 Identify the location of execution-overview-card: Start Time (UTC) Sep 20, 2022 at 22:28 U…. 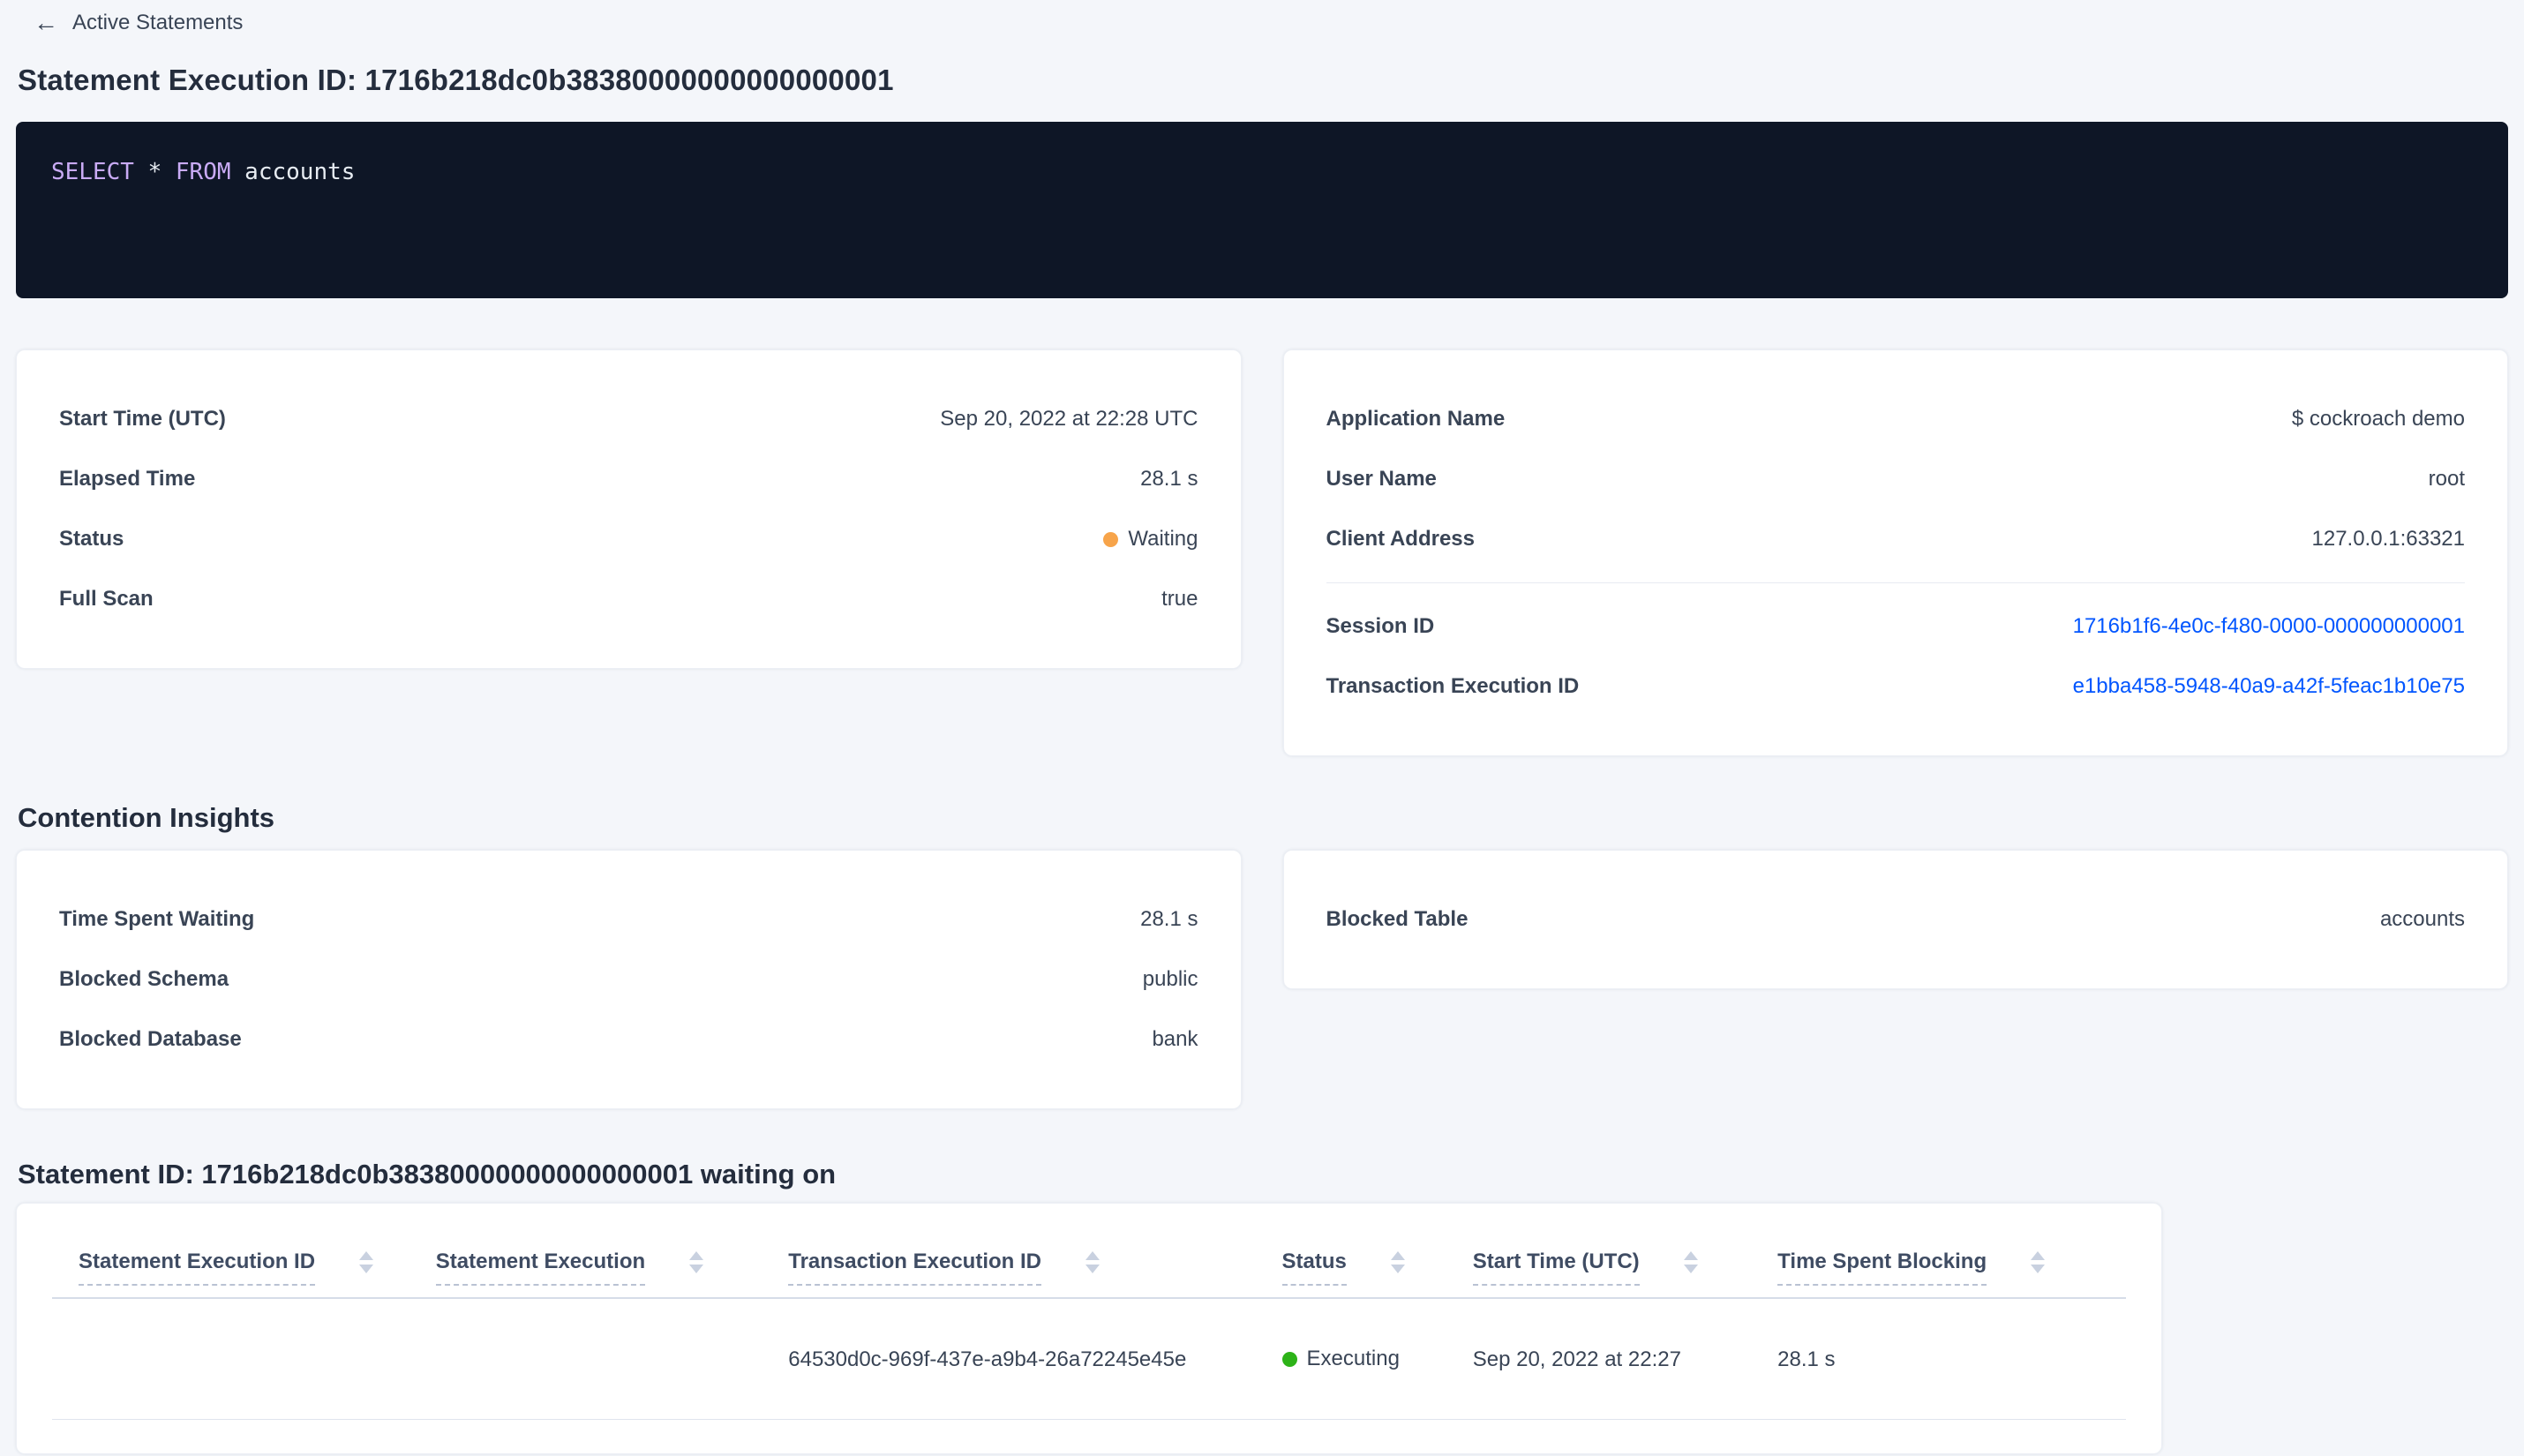
(629, 509).